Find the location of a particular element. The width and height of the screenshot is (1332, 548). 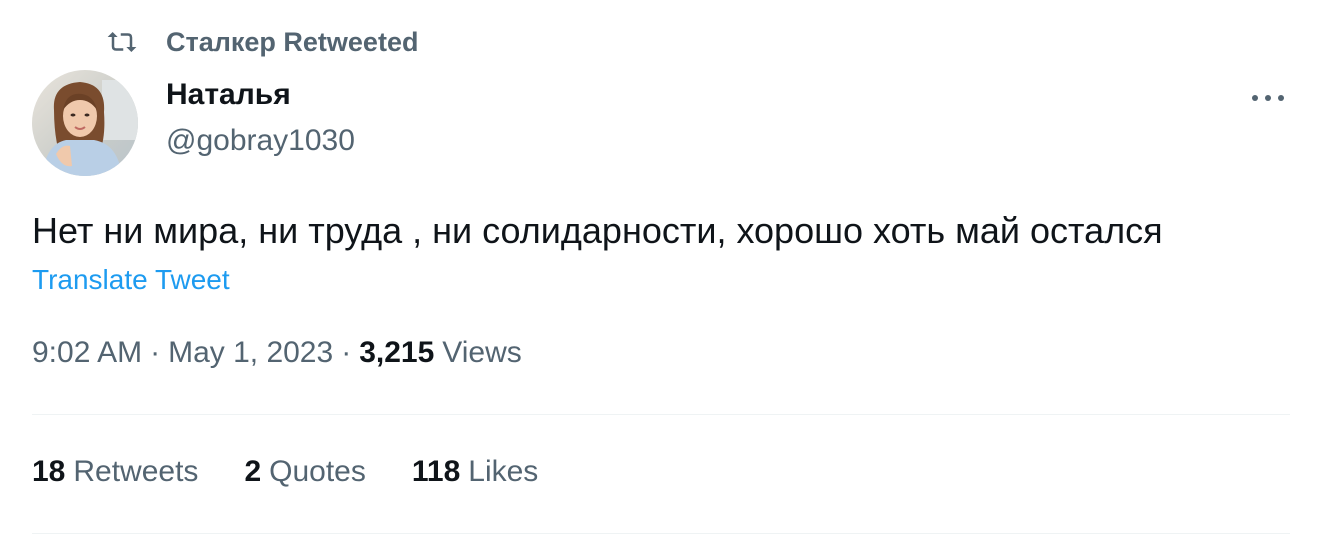

engagement-stats: 18 Retweets 2 Quotes 118 Likes is located at coordinates (285, 472).